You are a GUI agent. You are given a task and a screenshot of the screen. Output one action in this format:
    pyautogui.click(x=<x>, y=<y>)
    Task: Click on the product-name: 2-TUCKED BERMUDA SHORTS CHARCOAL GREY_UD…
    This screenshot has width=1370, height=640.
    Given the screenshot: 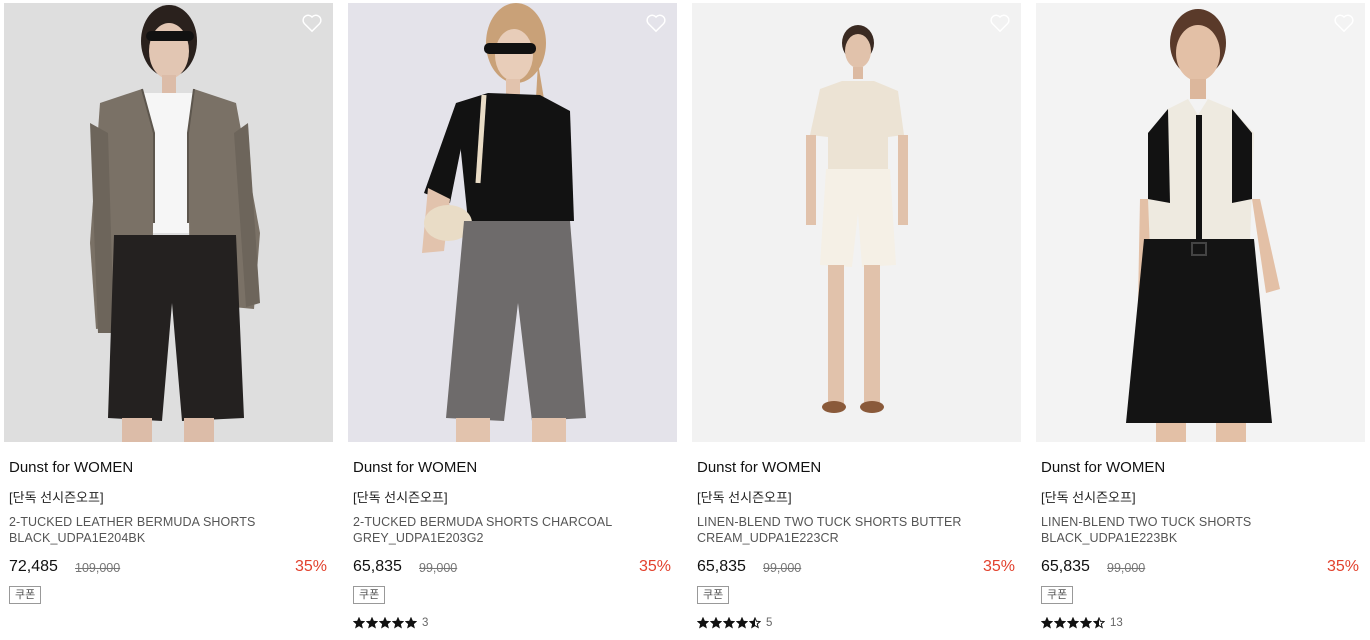 What is the action you would take?
    pyautogui.click(x=503, y=530)
    